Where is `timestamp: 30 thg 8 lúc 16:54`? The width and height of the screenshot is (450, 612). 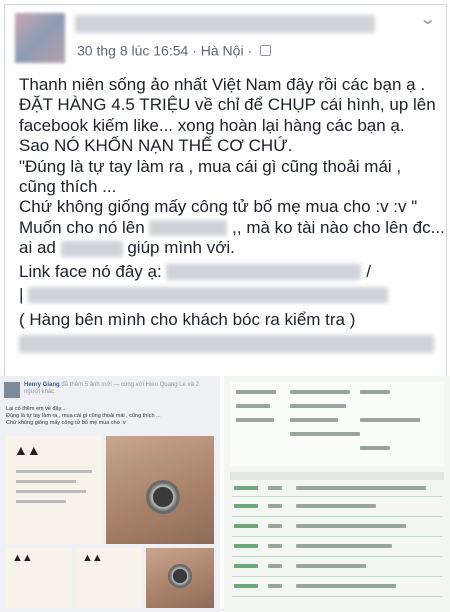 timestamp: 30 thg 8 lúc 16:54 is located at coordinates (132, 50).